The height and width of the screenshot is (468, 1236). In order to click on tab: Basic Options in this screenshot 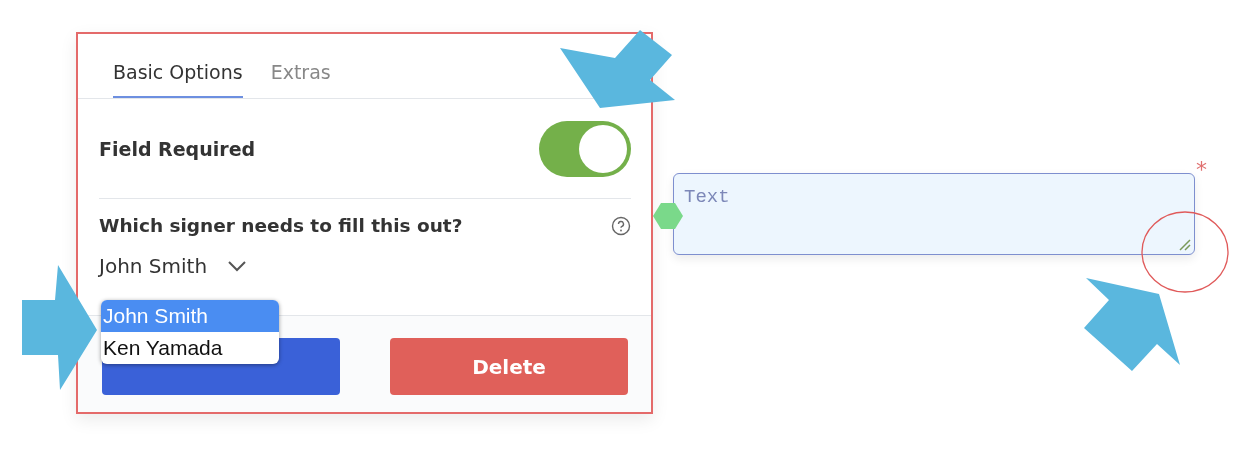, I will do `click(178, 66)`.